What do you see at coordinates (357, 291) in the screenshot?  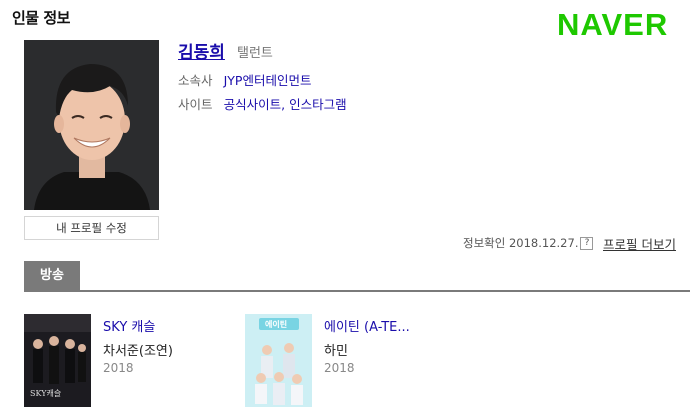 I see `tab-divider` at bounding box center [357, 291].